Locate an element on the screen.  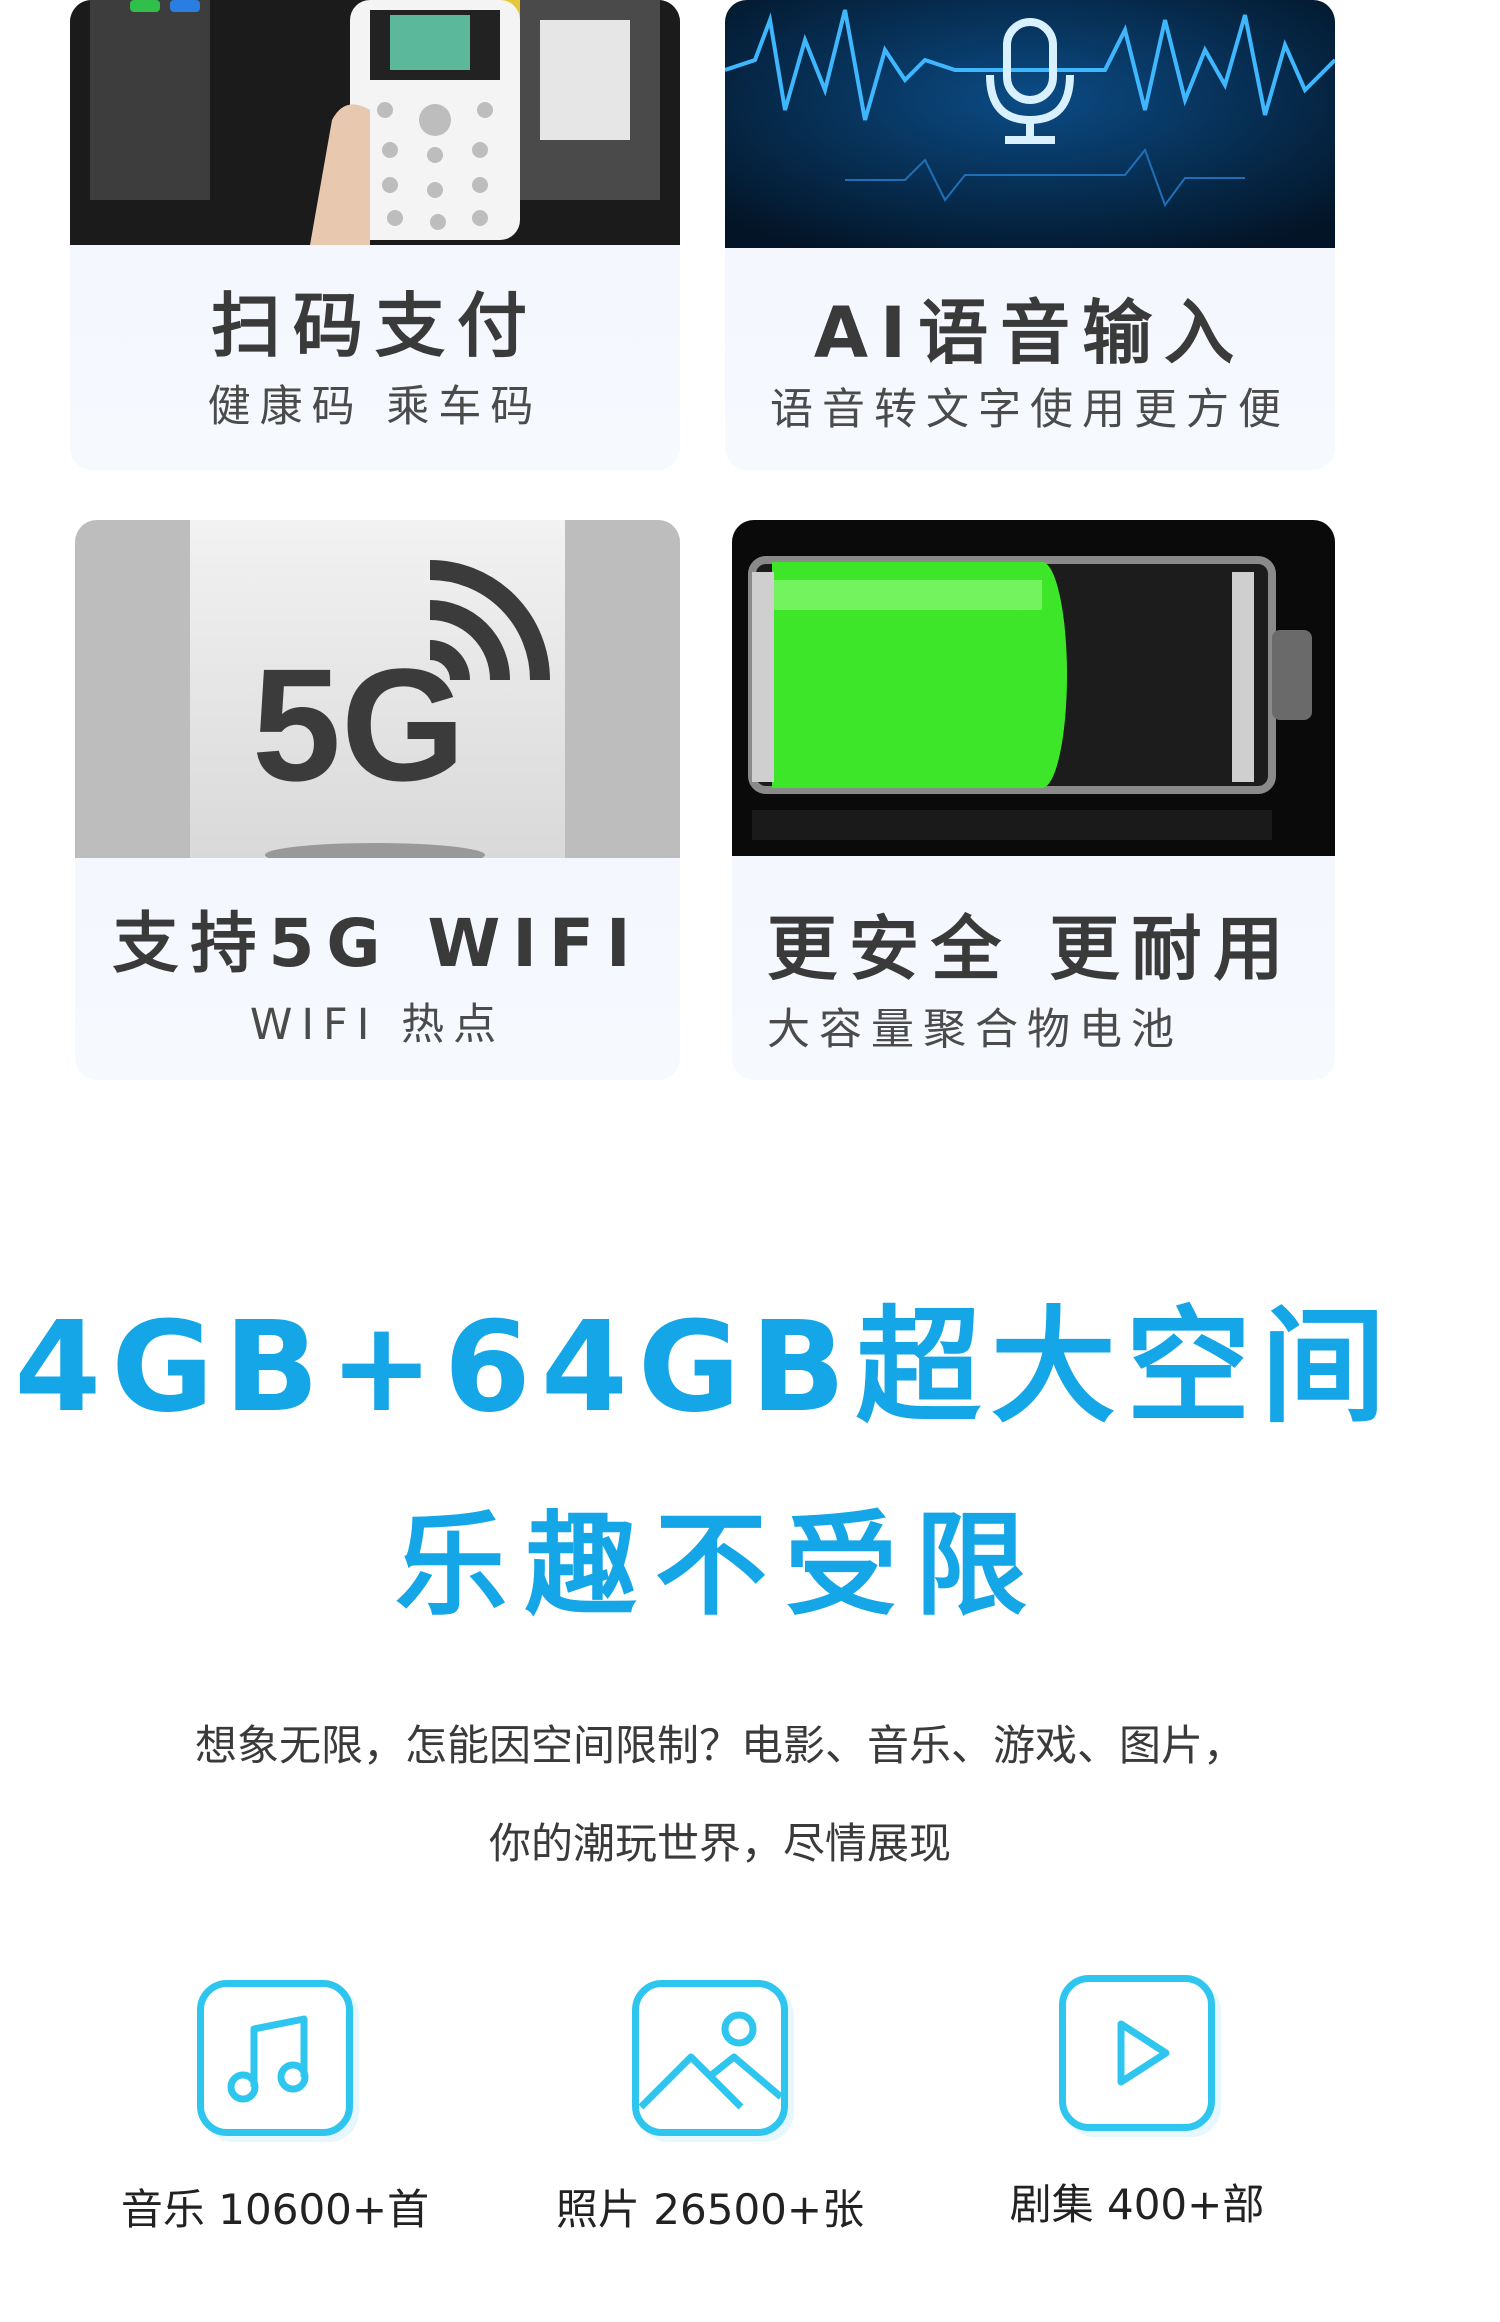
card-subtitle: 大容量聚合物电池 is located at coordinates (975, 1030).